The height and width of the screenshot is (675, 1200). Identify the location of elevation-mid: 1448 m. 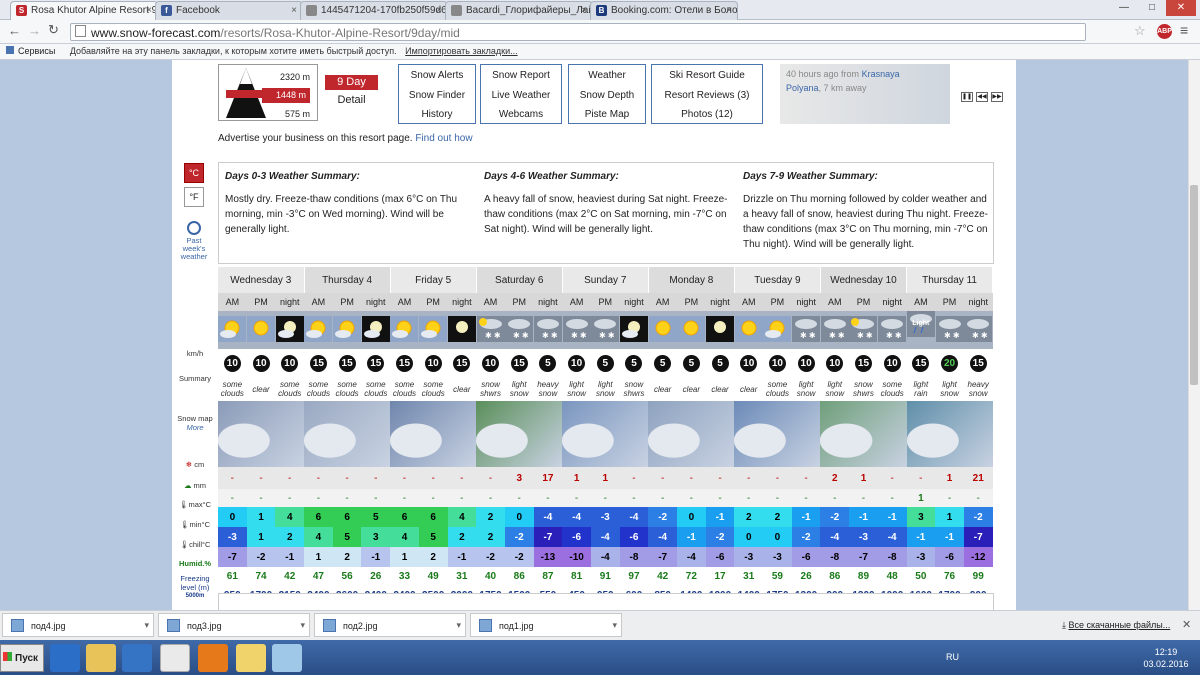
(286, 95).